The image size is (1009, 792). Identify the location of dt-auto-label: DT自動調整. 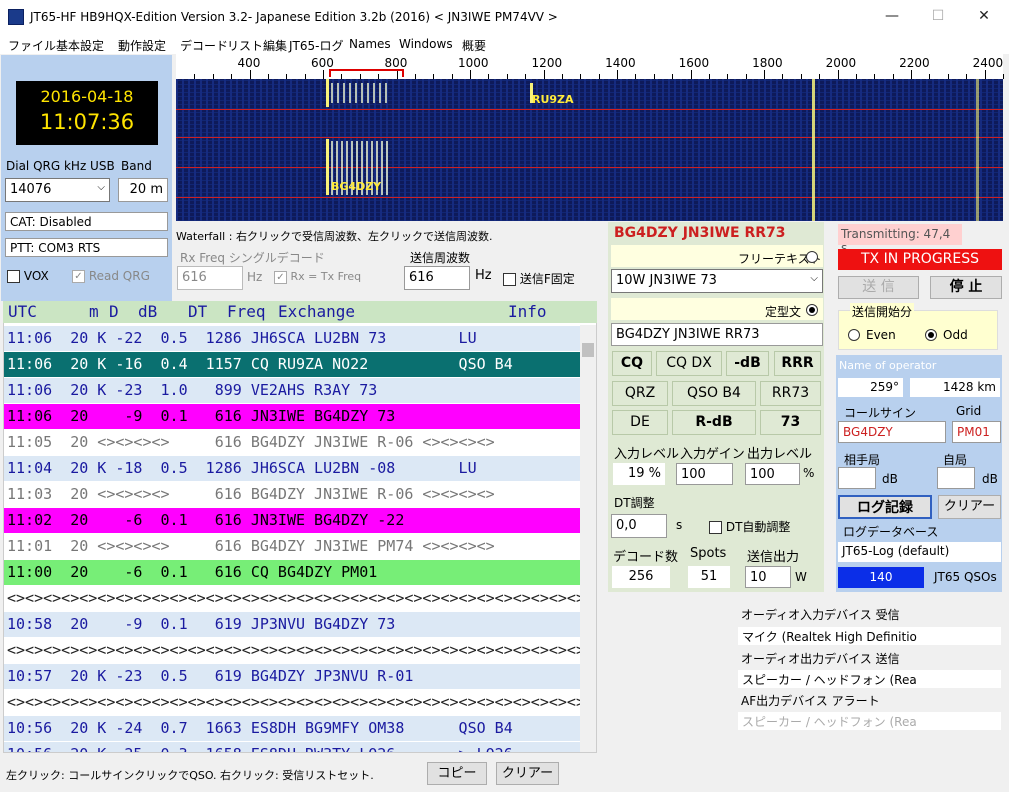
(758, 527).